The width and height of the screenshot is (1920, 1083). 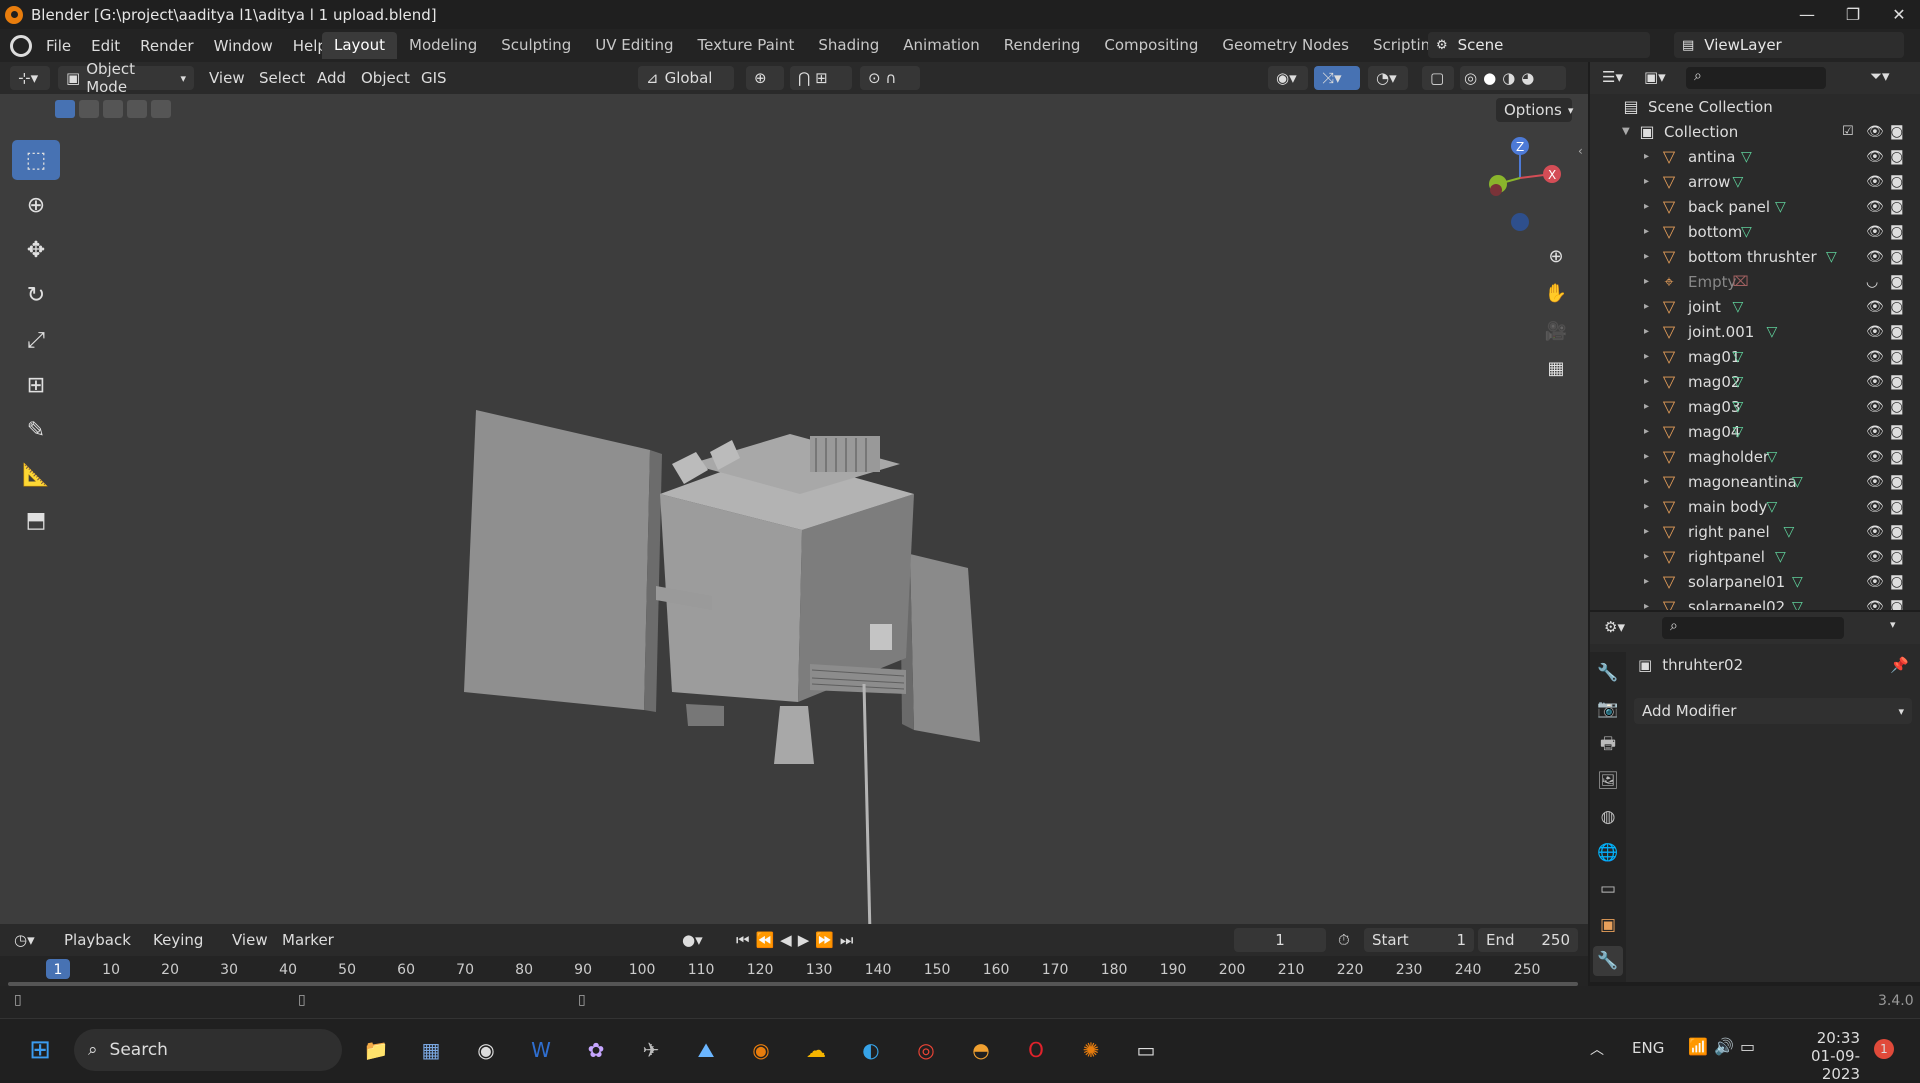 I want to click on tab-geometry-nodes: Geometry Nodes, so click(x=1285, y=45).